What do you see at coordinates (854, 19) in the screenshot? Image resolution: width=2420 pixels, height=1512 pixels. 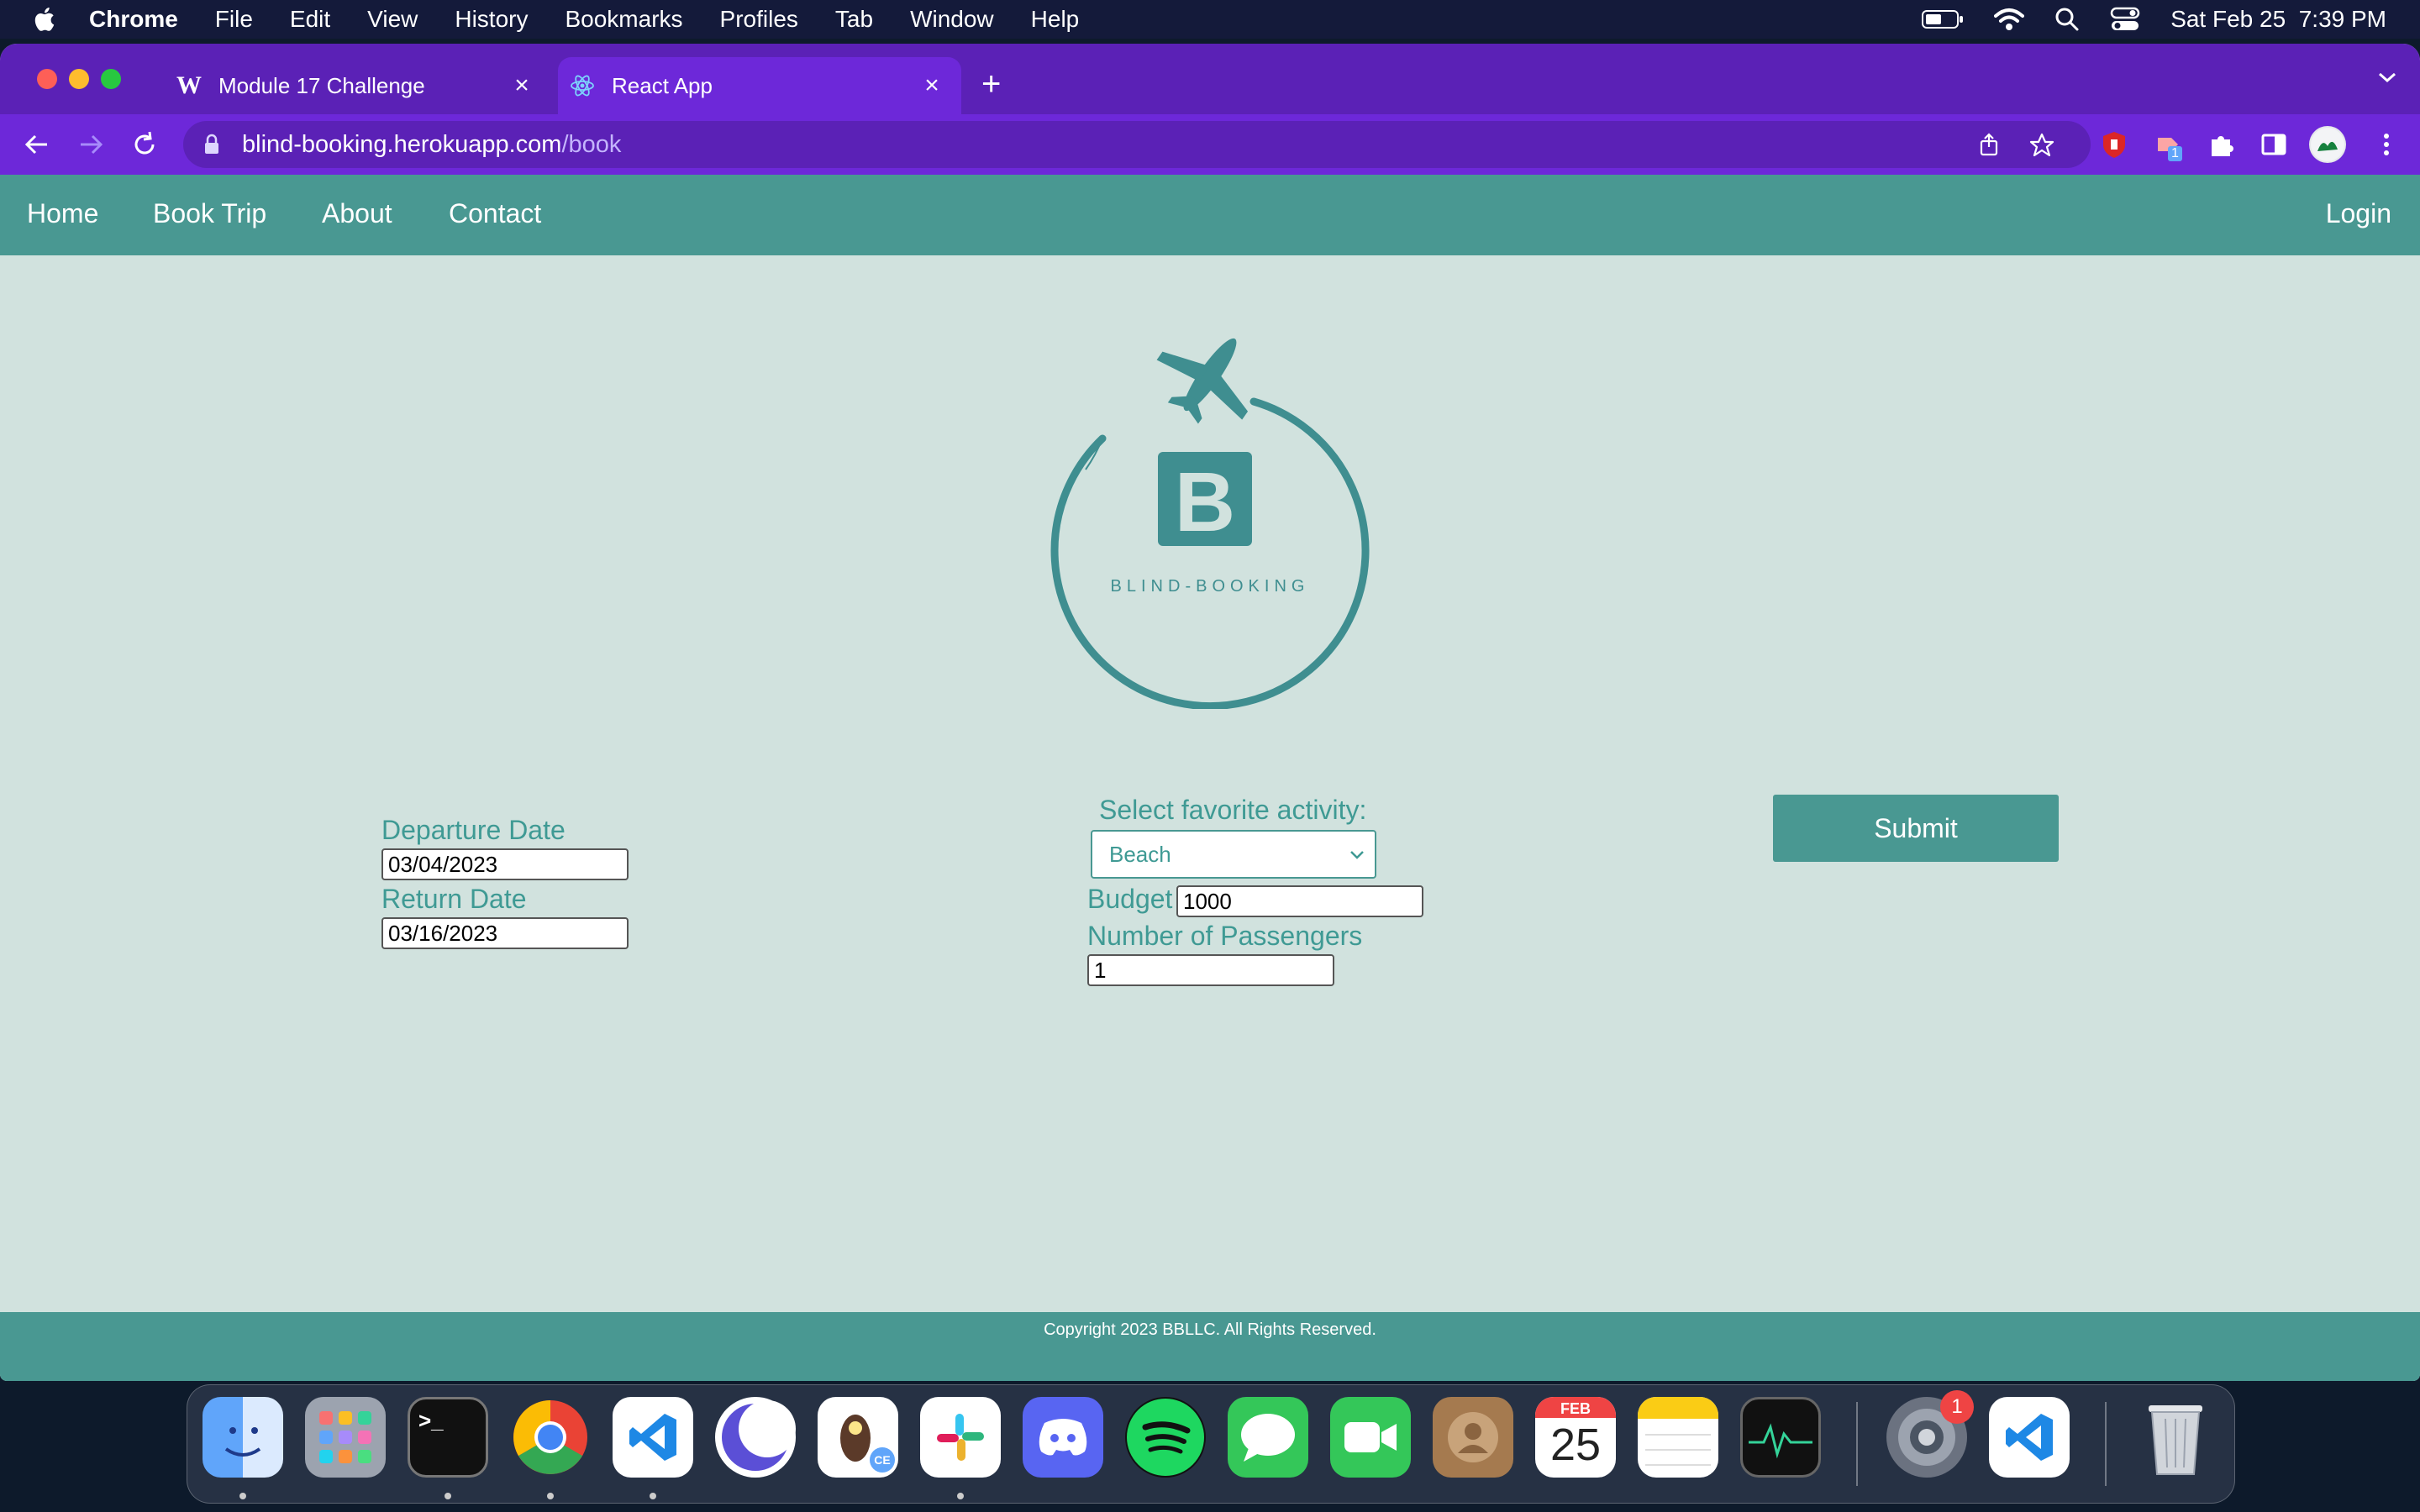 I see `menu-tab: Tab` at bounding box center [854, 19].